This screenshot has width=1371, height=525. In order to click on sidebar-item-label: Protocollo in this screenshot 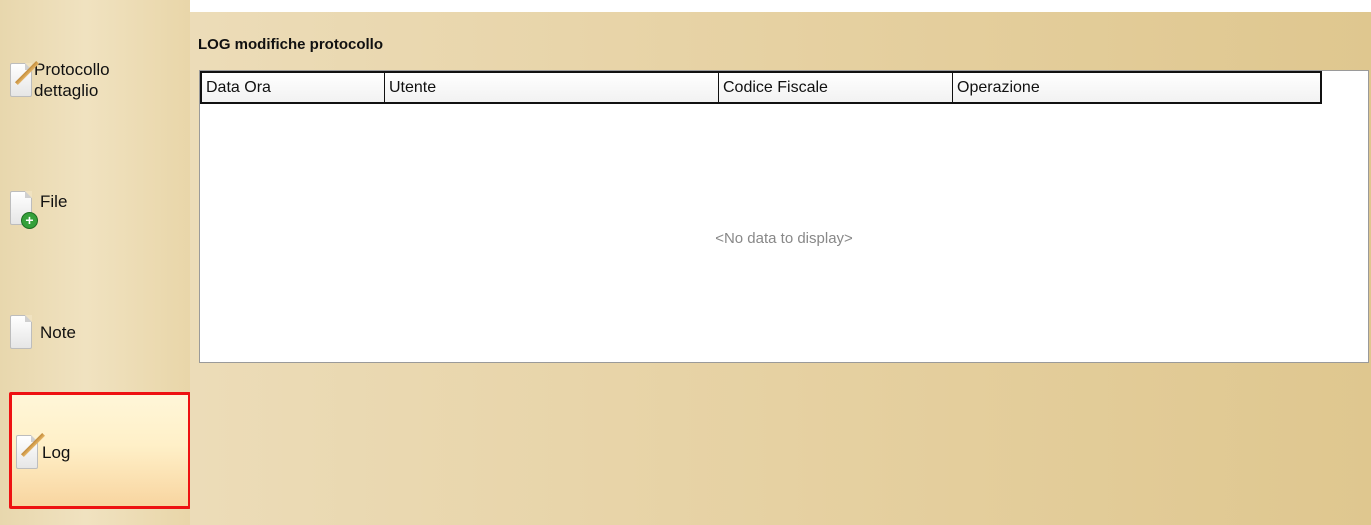, I will do `click(72, 69)`.